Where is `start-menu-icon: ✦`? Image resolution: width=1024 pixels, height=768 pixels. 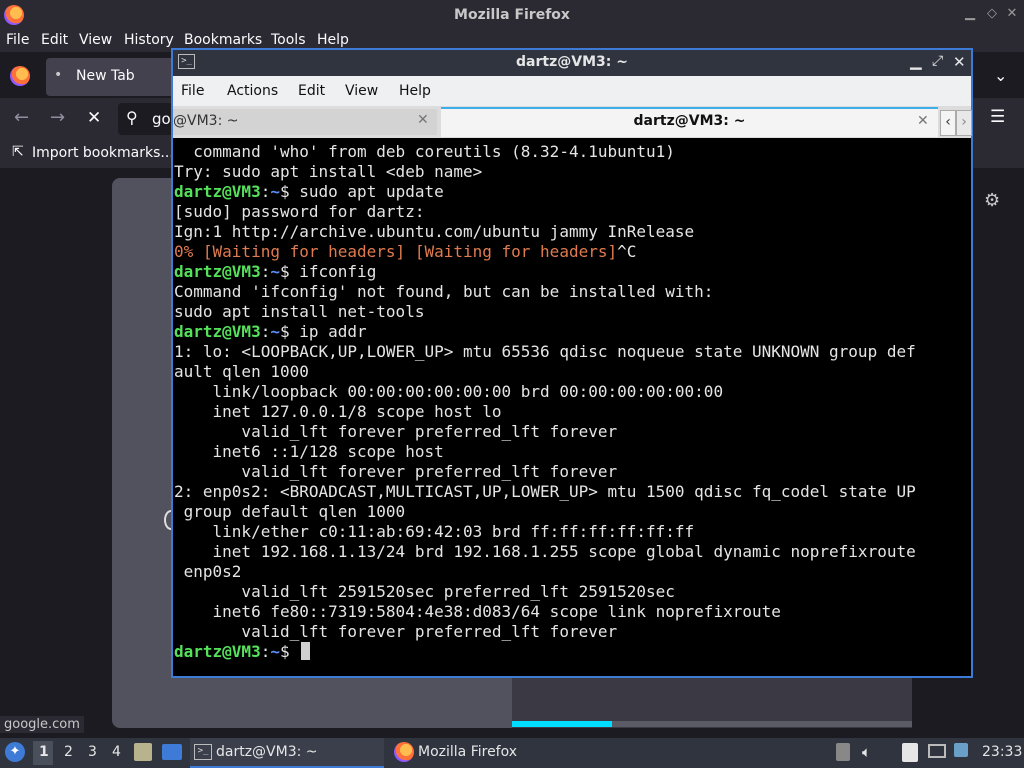
start-menu-icon: ✦ is located at coordinates (15, 752).